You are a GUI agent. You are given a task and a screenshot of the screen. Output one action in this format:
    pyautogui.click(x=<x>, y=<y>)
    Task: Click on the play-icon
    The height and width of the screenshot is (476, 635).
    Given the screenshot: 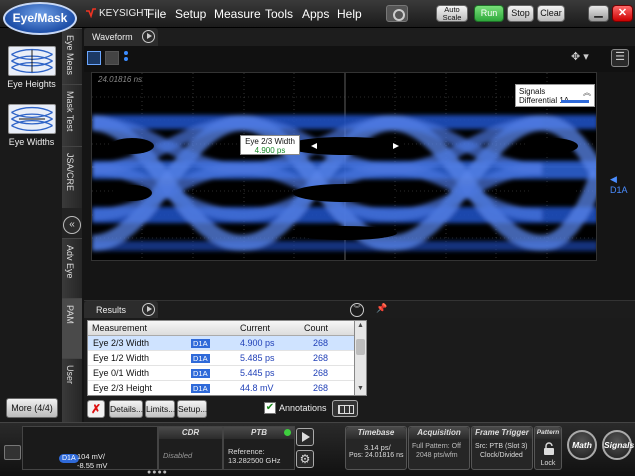 What is the action you would take?
    pyautogui.click(x=305, y=437)
    